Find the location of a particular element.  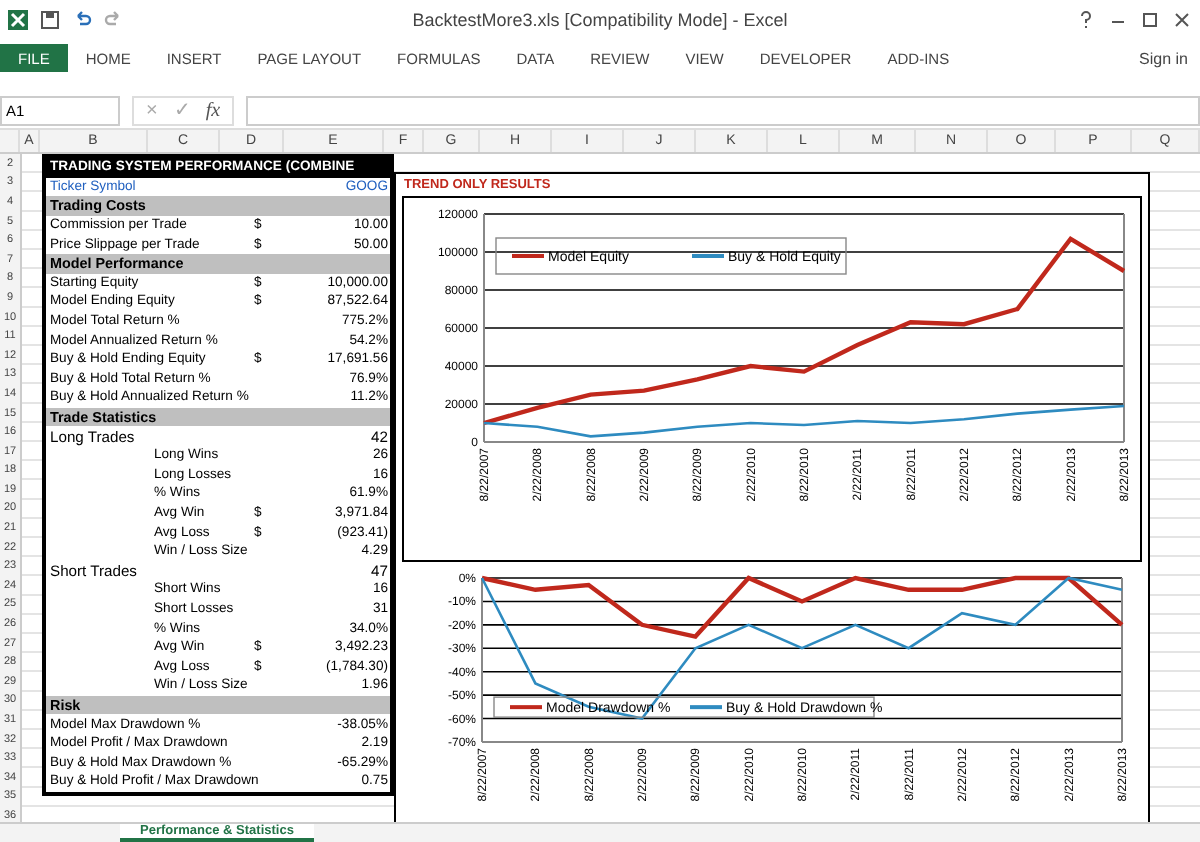

insert-function-button: fx is located at coordinates (213, 110).